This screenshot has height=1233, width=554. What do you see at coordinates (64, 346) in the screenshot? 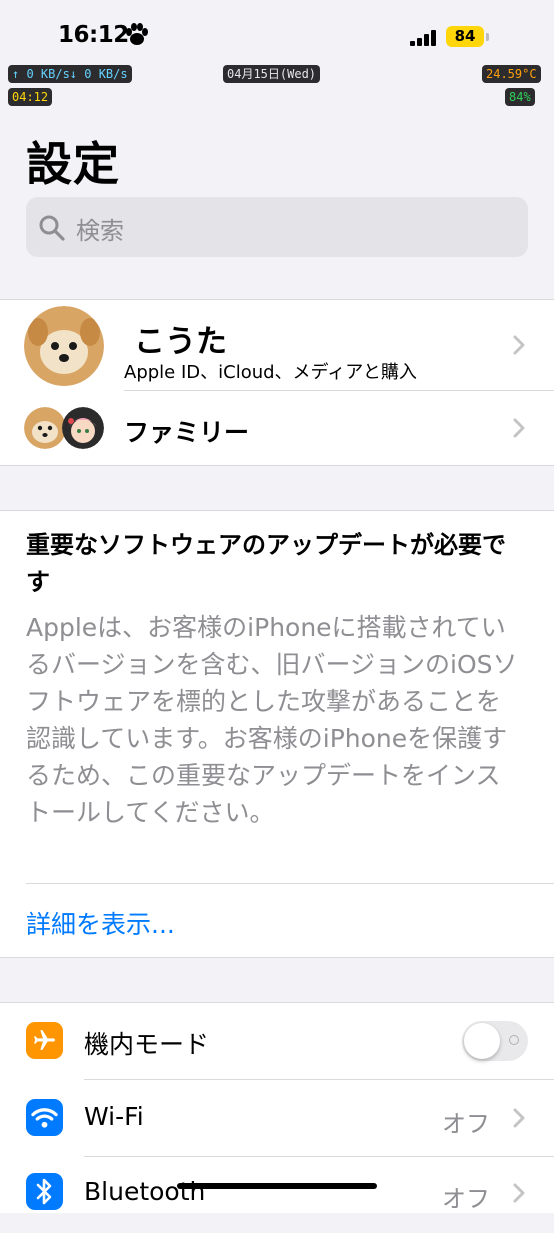
I see `profile-avatar` at bounding box center [64, 346].